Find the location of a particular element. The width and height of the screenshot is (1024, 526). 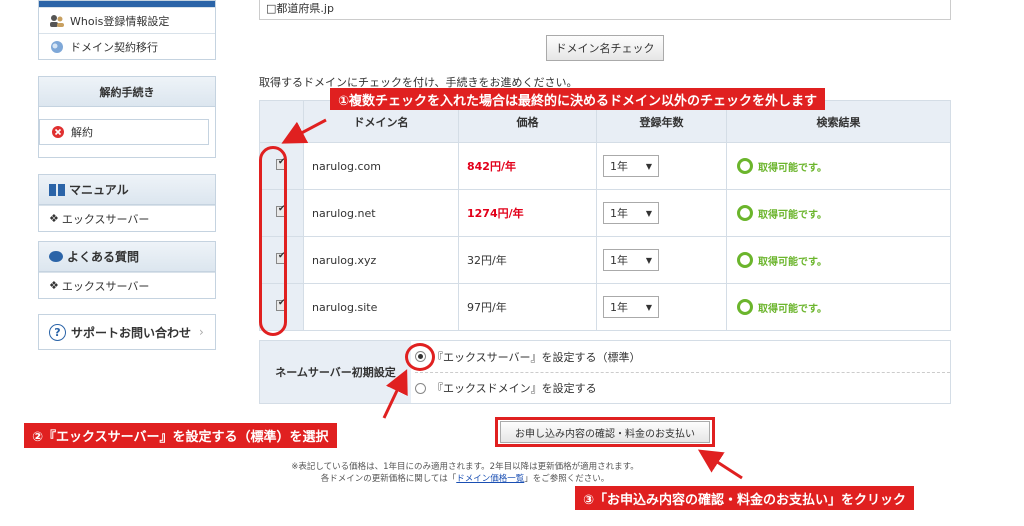

sidebar-manual-heading: マニュアル is located at coordinates (127, 190).